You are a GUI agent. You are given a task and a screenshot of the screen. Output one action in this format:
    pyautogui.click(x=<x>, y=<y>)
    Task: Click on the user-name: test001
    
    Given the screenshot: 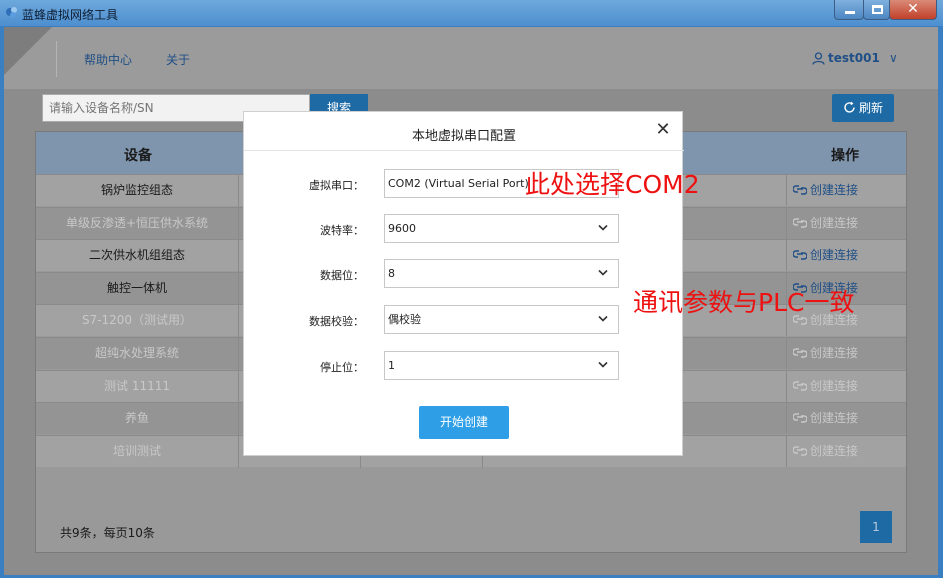 What is the action you would take?
    pyautogui.click(x=854, y=58)
    